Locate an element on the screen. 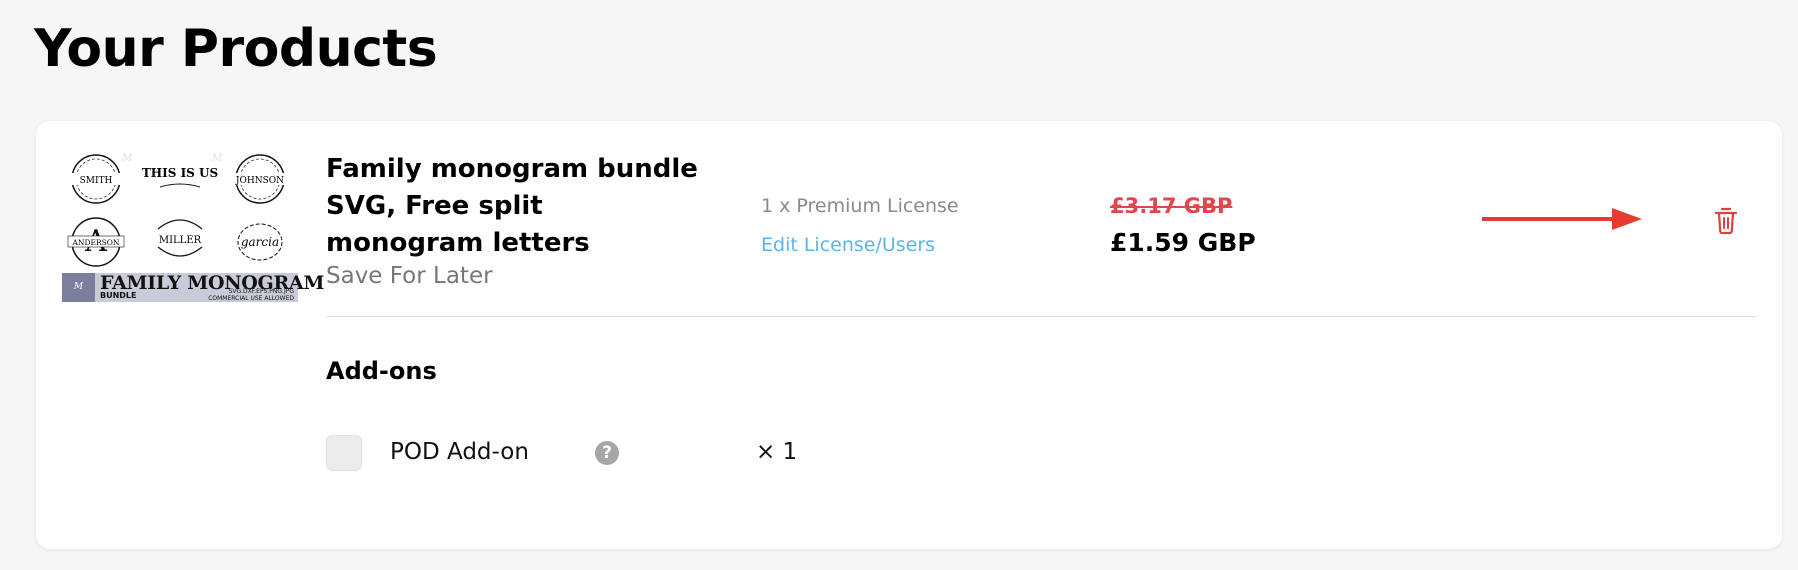 The width and height of the screenshot is (1798, 570). original-price: £3.17 GBP is located at coordinates (1171, 206).